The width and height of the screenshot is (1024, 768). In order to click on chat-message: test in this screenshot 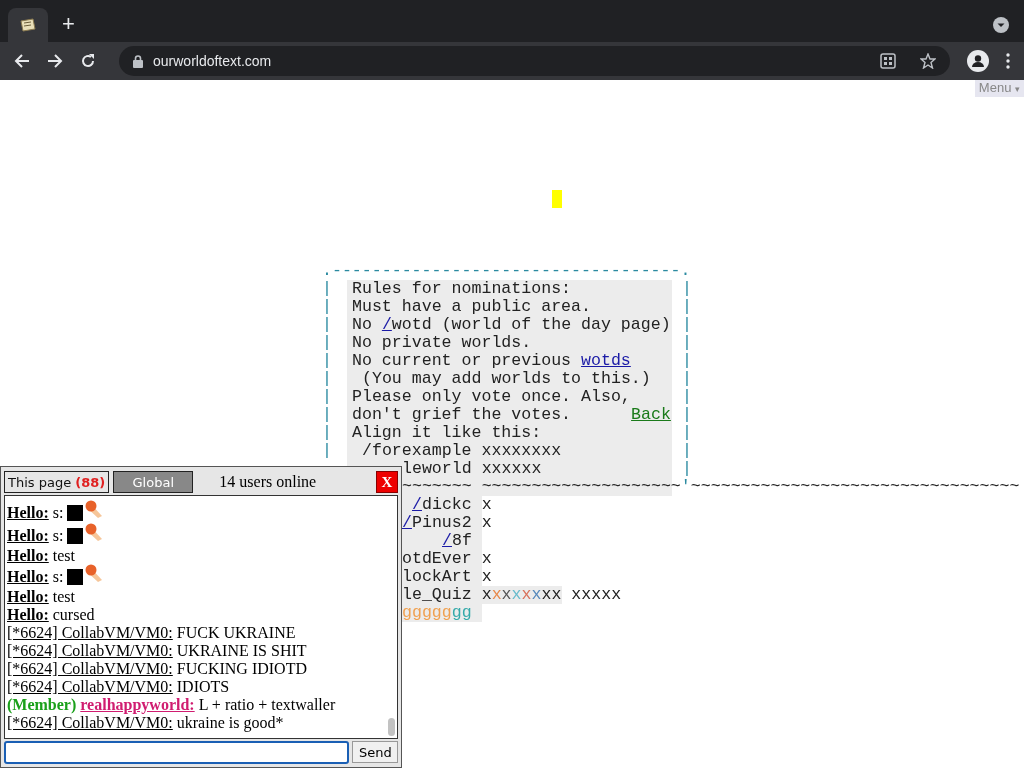, I will do `click(63, 556)`.